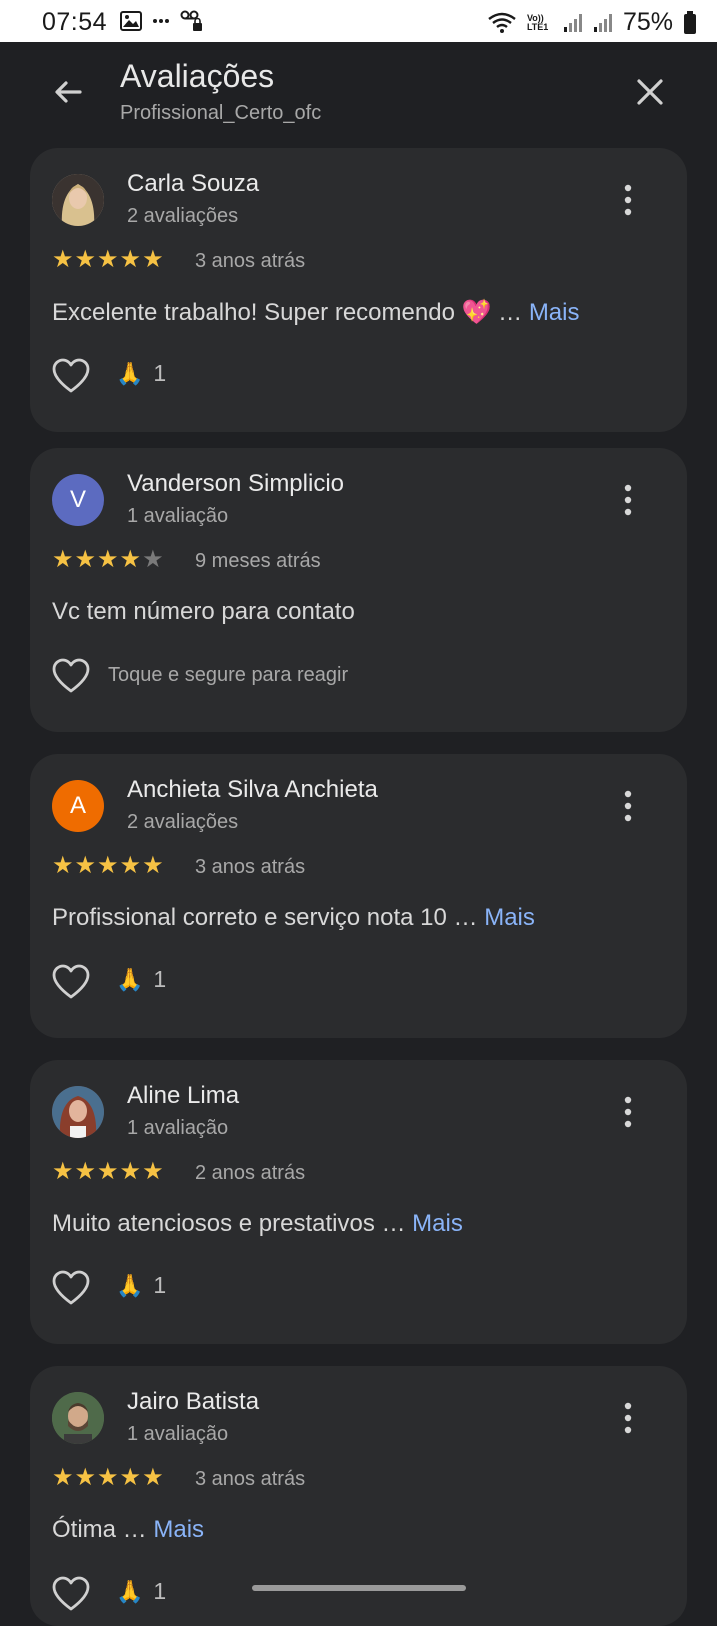 The width and height of the screenshot is (717, 1626). I want to click on avatar-letter: A, so click(77, 805).